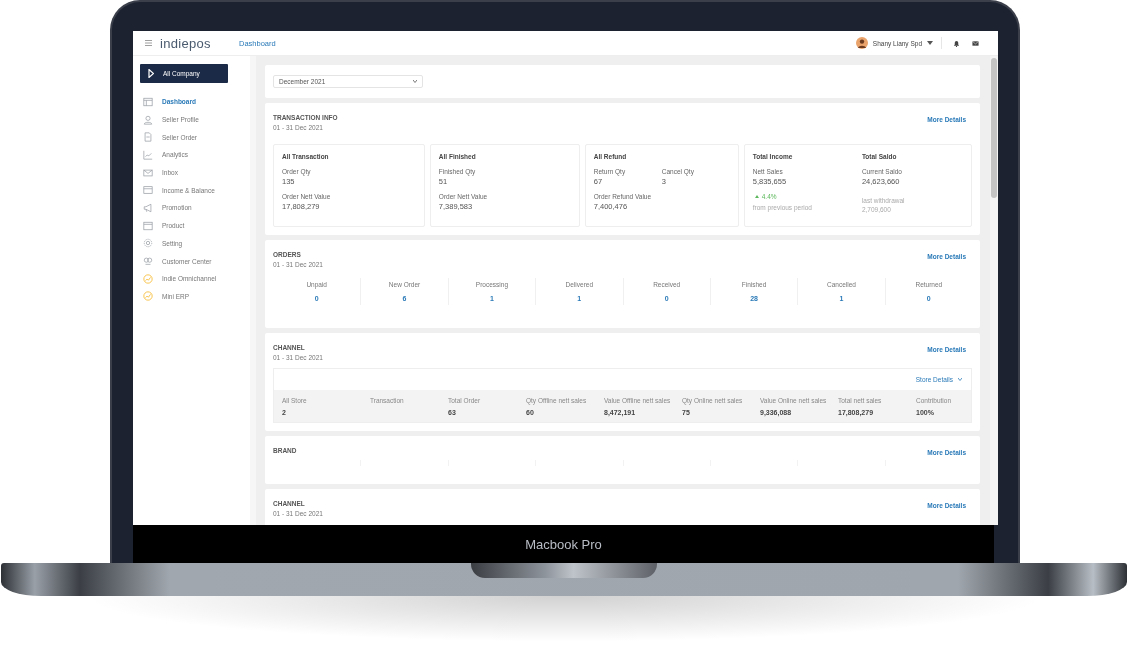  Describe the element at coordinates (199, 43) in the screenshot. I see `logo: indiepos` at that location.